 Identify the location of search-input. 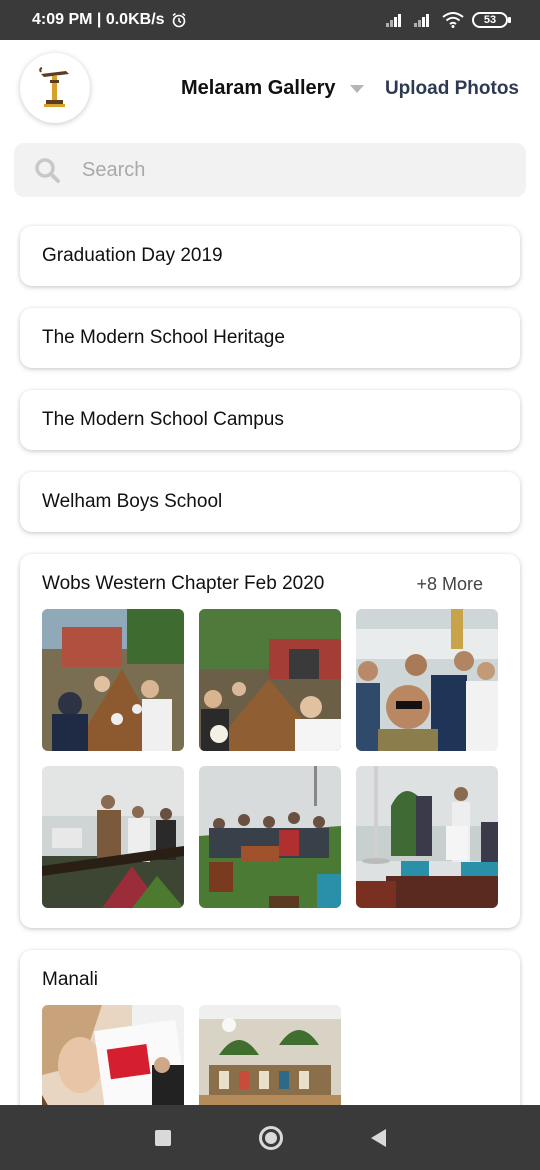
(282, 170).